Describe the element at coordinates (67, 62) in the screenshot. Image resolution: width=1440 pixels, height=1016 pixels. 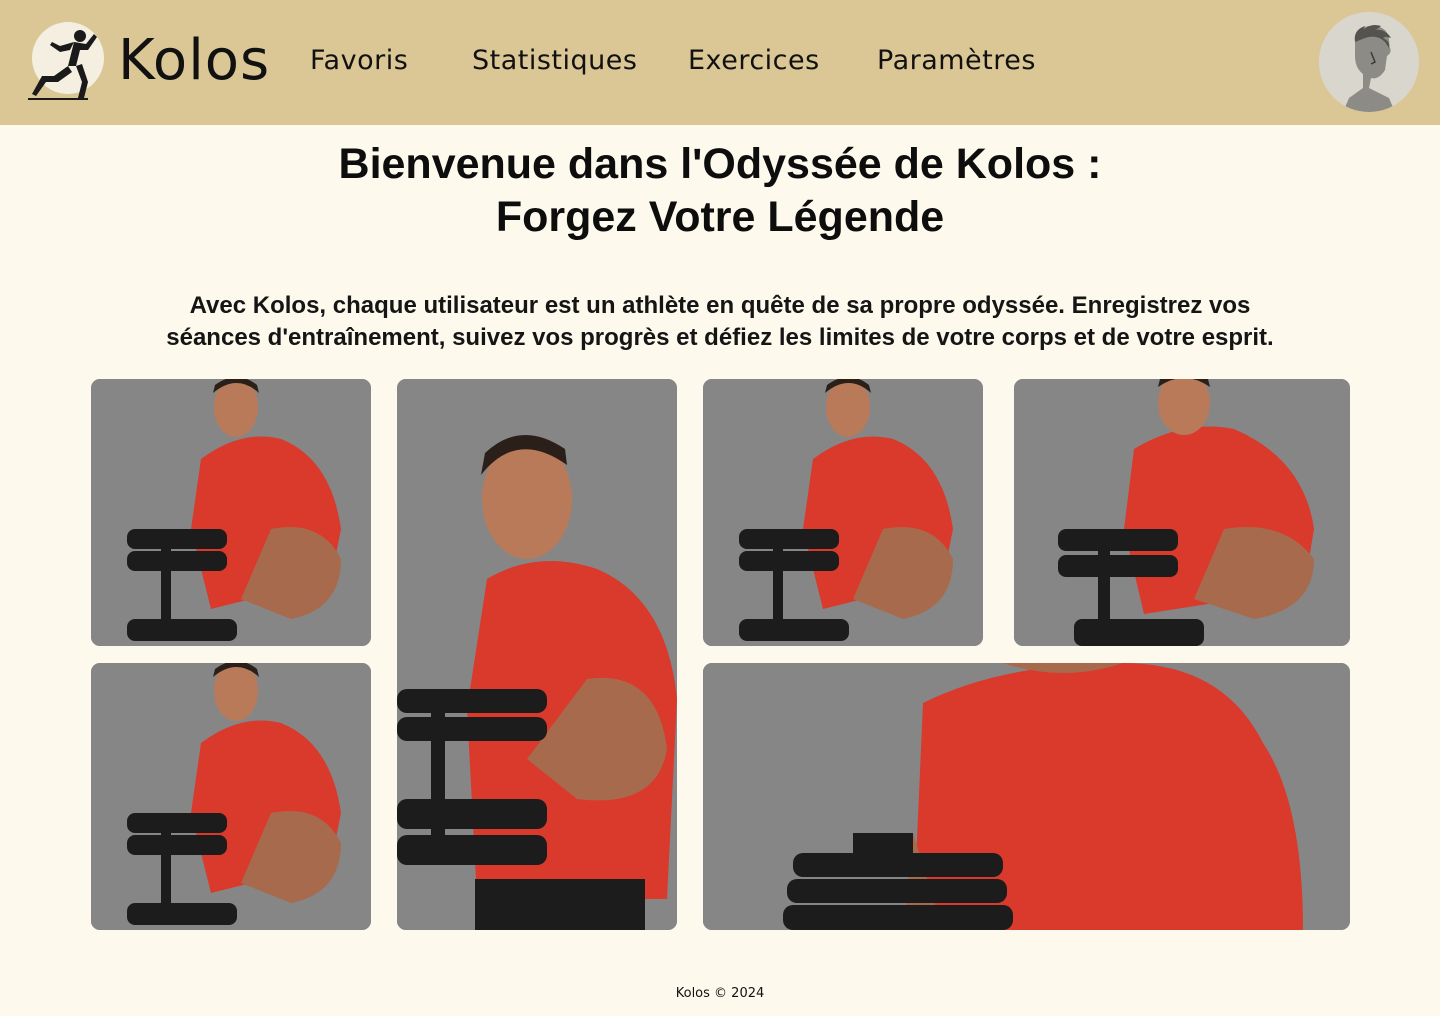
I see `runner-logo-icon` at that location.